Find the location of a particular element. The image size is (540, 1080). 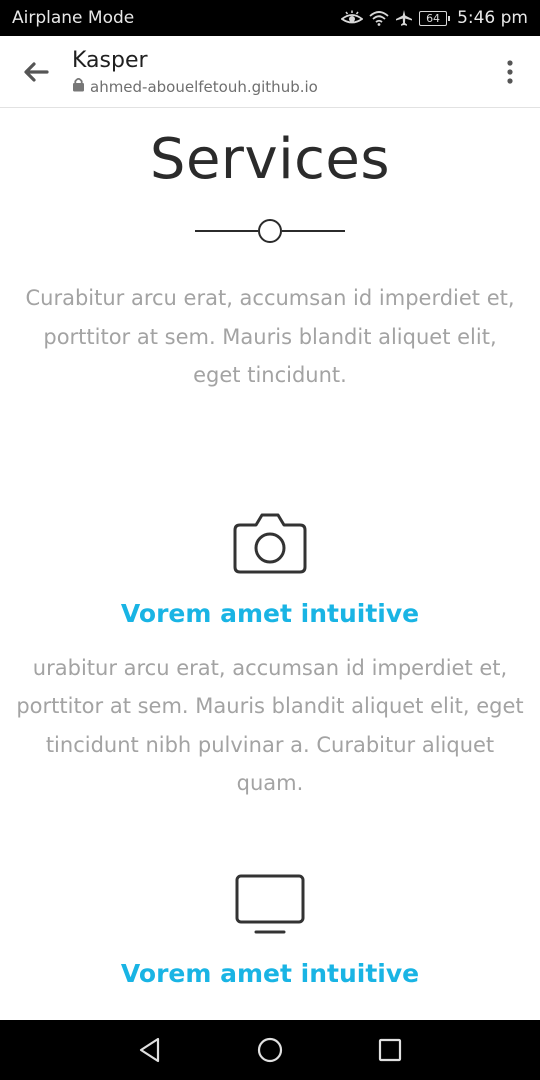

airplane-icon is located at coordinates (404, 18).